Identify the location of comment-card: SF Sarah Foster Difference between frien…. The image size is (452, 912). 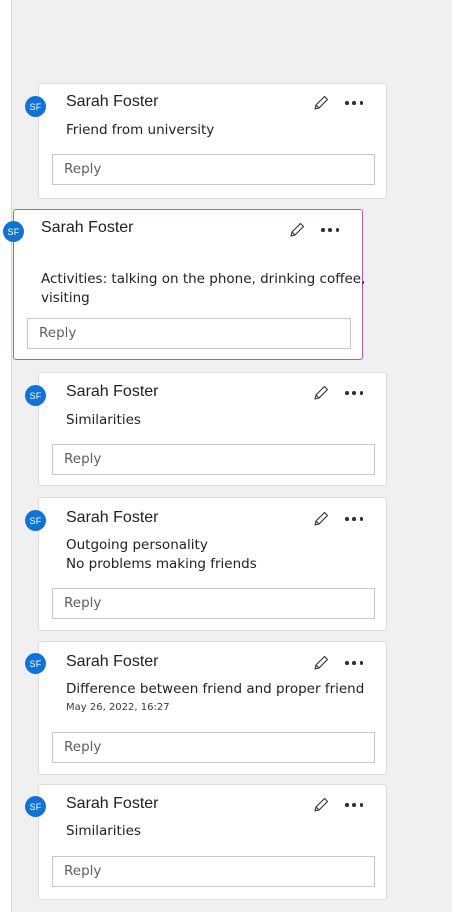
(206, 708).